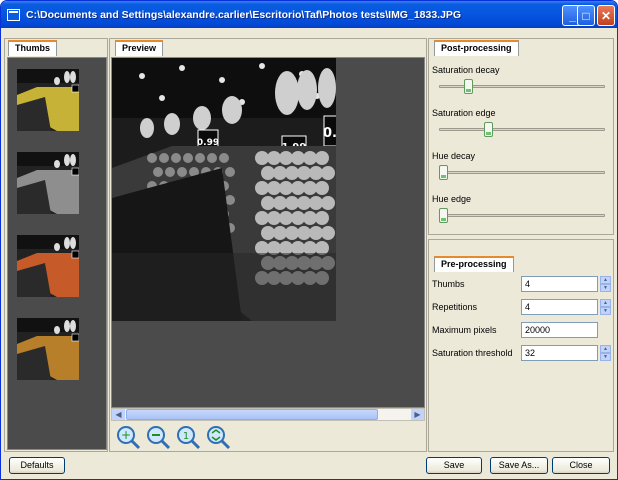  Describe the element at coordinates (476, 48) in the screenshot. I see `tab-post-processing: Post-processing` at that location.